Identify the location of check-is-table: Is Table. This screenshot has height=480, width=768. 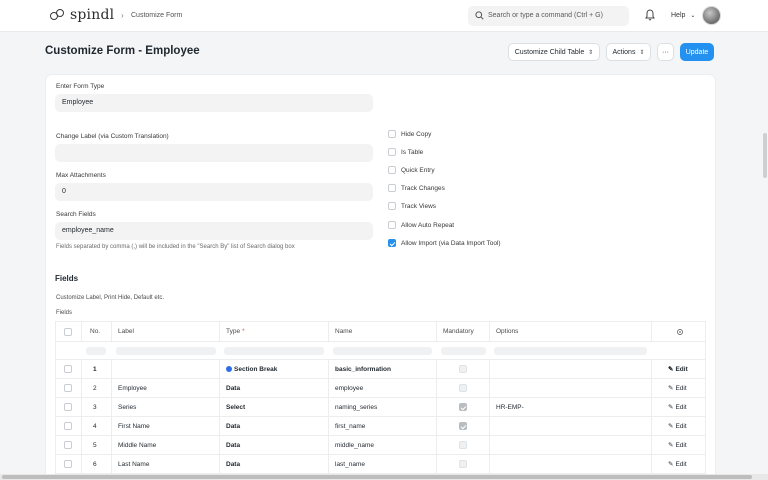
(405, 152).